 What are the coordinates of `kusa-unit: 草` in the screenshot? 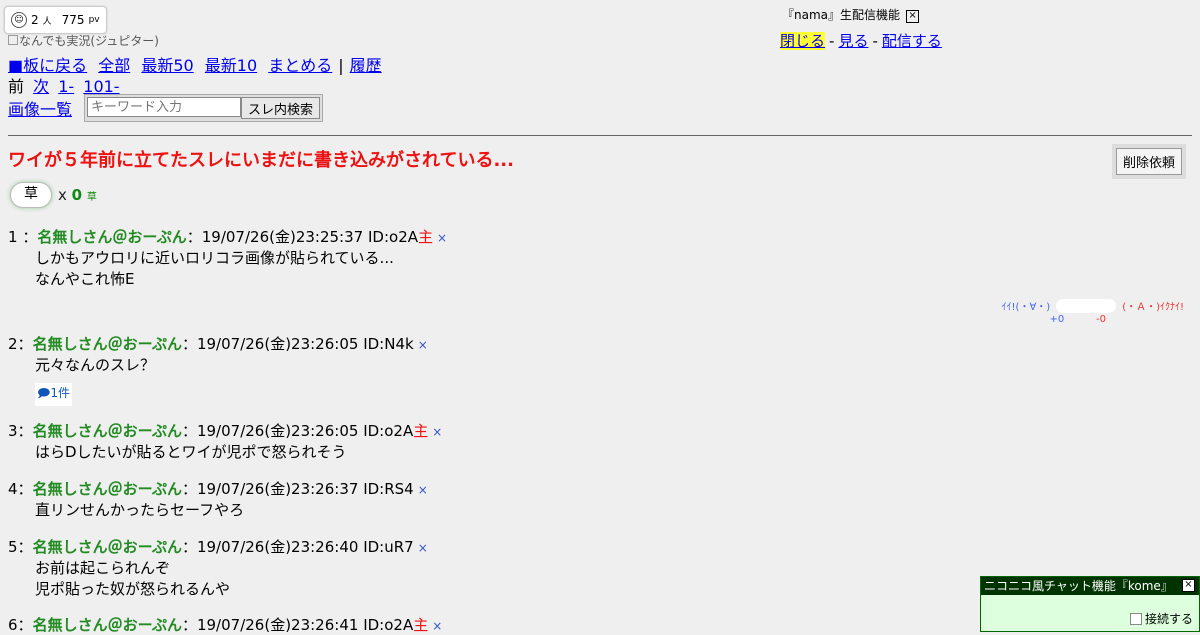 It's located at (91, 197).